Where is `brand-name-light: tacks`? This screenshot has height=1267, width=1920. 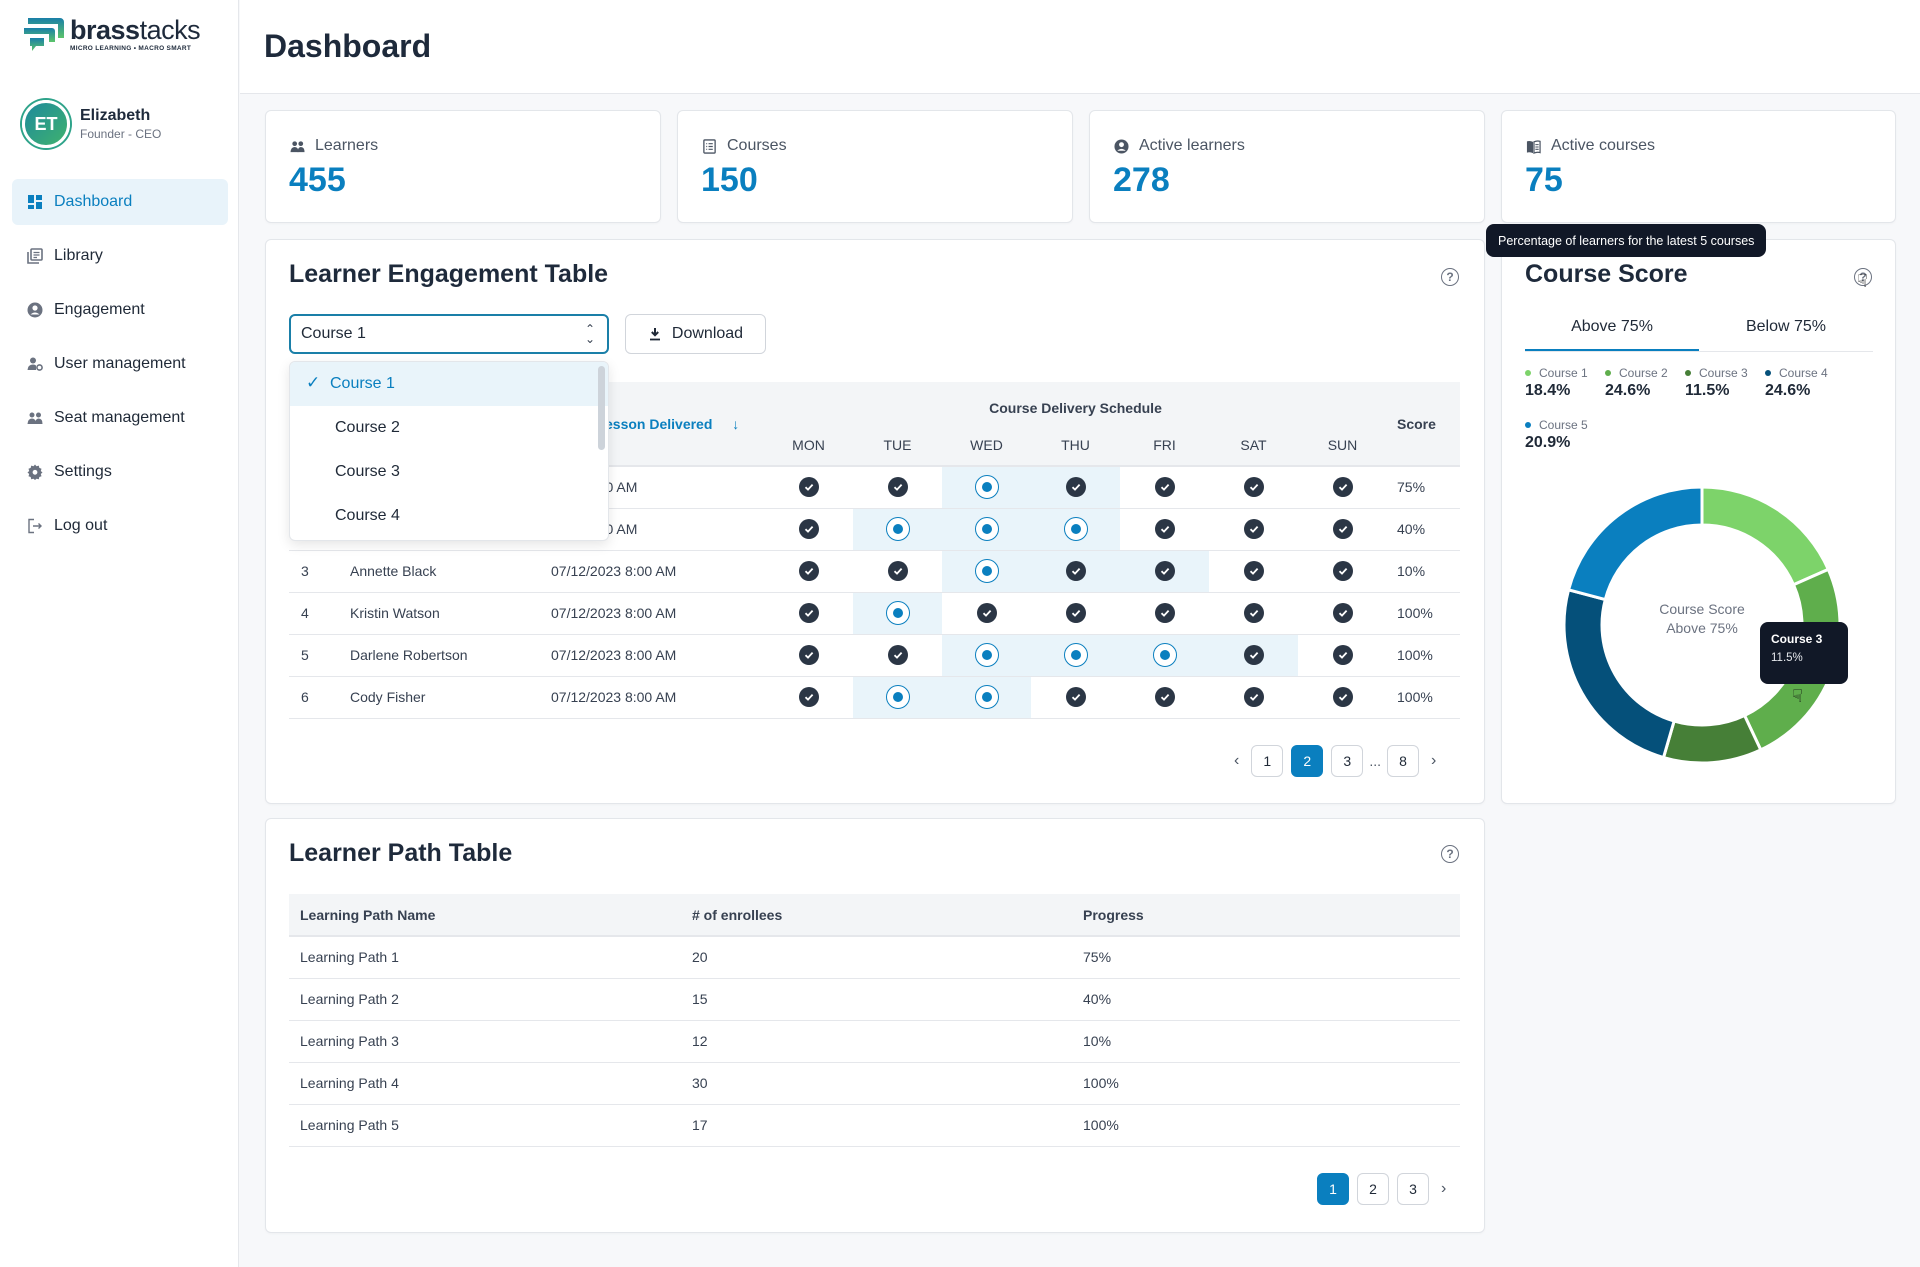
brand-name-light: tacks is located at coordinates (170, 30).